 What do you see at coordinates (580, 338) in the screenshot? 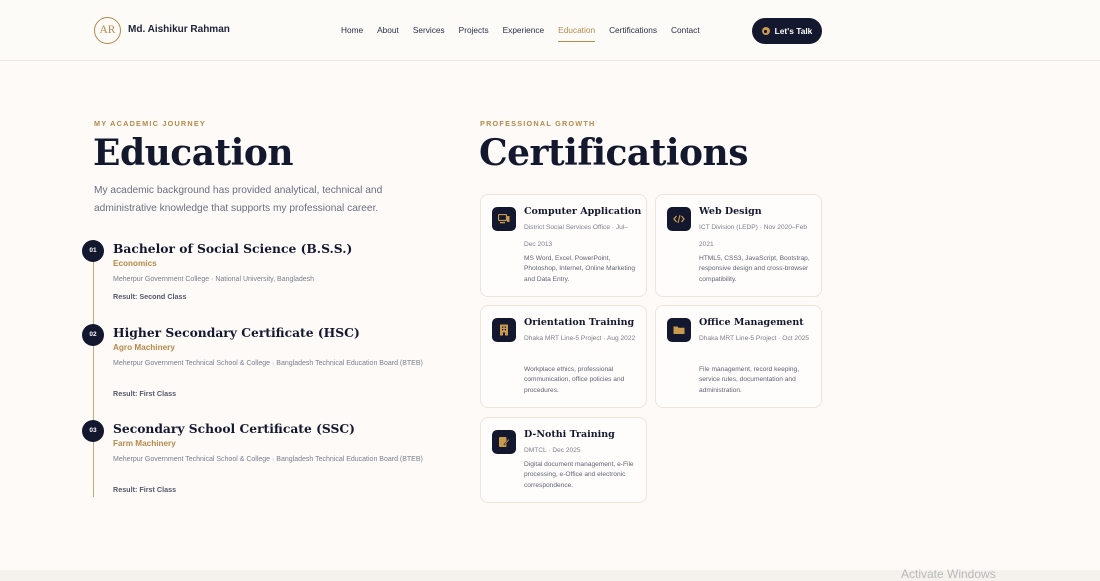
I see `cert-meta: Dhaka MRT Line-5 Project · Aug 2022` at bounding box center [580, 338].